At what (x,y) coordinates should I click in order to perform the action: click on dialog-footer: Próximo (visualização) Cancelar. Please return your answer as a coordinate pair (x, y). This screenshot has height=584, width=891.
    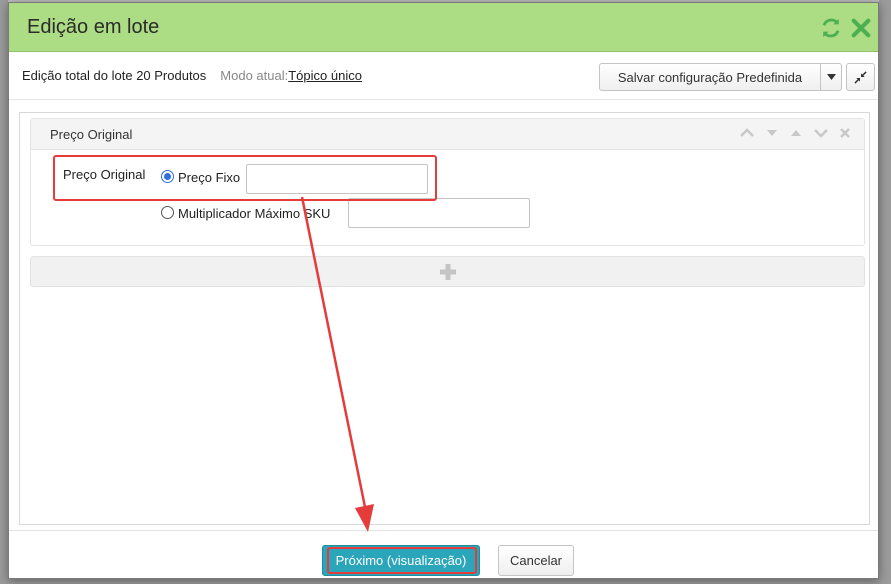
    Looking at the image, I should click on (443, 554).